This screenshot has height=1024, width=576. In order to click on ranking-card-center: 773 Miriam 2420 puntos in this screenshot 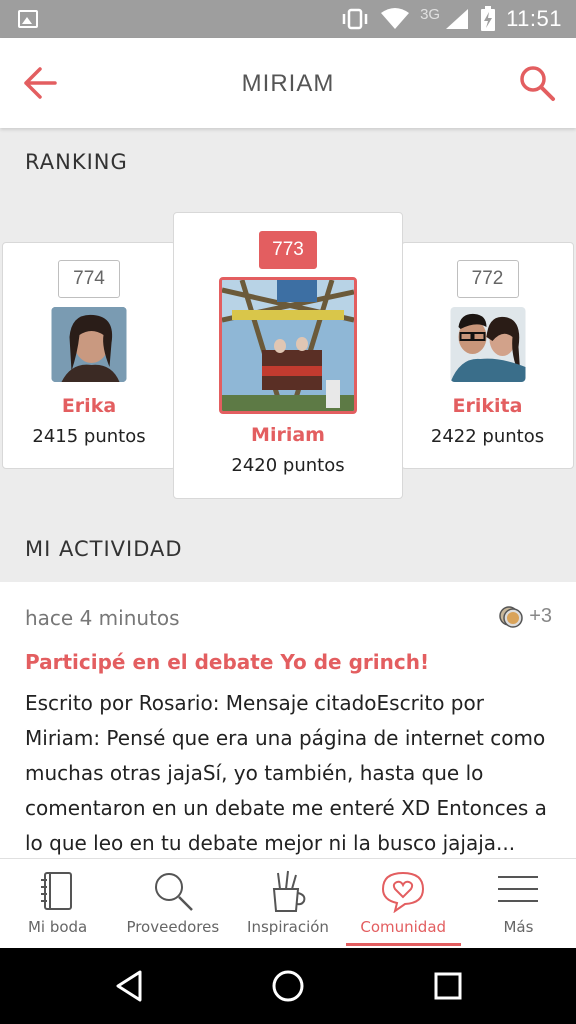, I will do `click(288, 355)`.